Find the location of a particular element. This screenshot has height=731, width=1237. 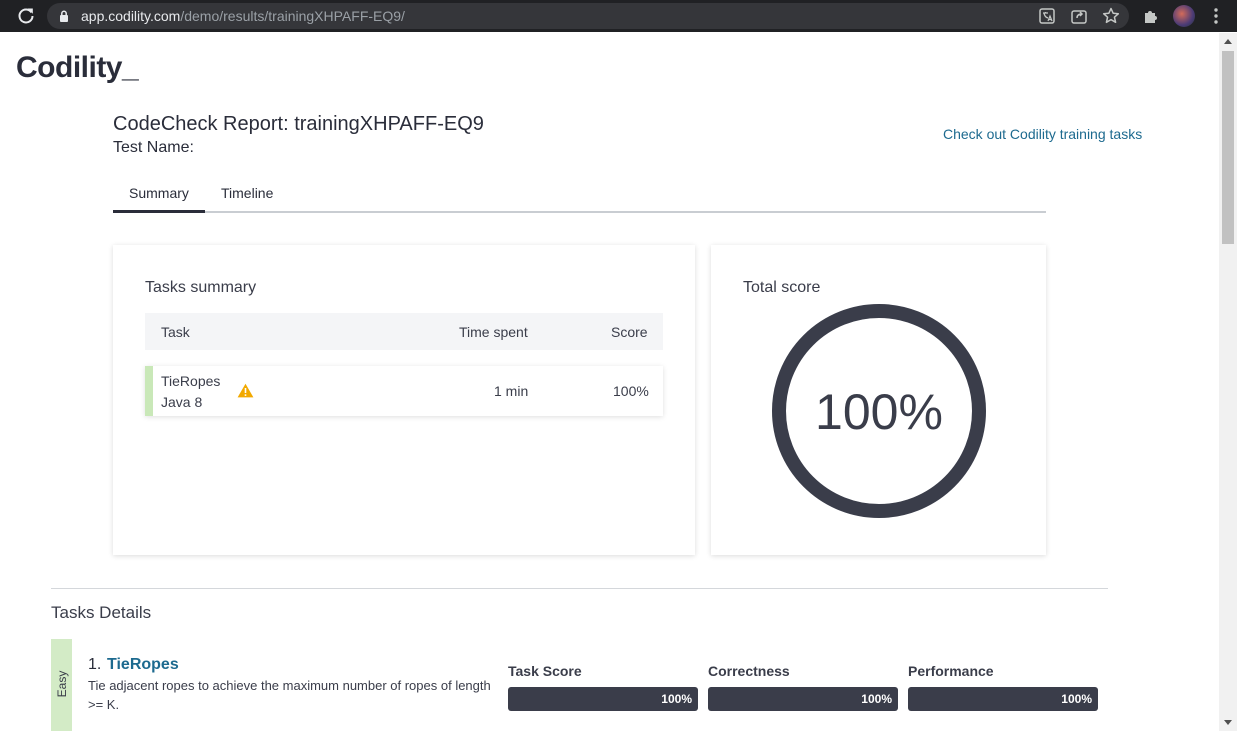

url-path: /demo/results/trainingXHPAFF-EQ9/ is located at coordinates (292, 16).